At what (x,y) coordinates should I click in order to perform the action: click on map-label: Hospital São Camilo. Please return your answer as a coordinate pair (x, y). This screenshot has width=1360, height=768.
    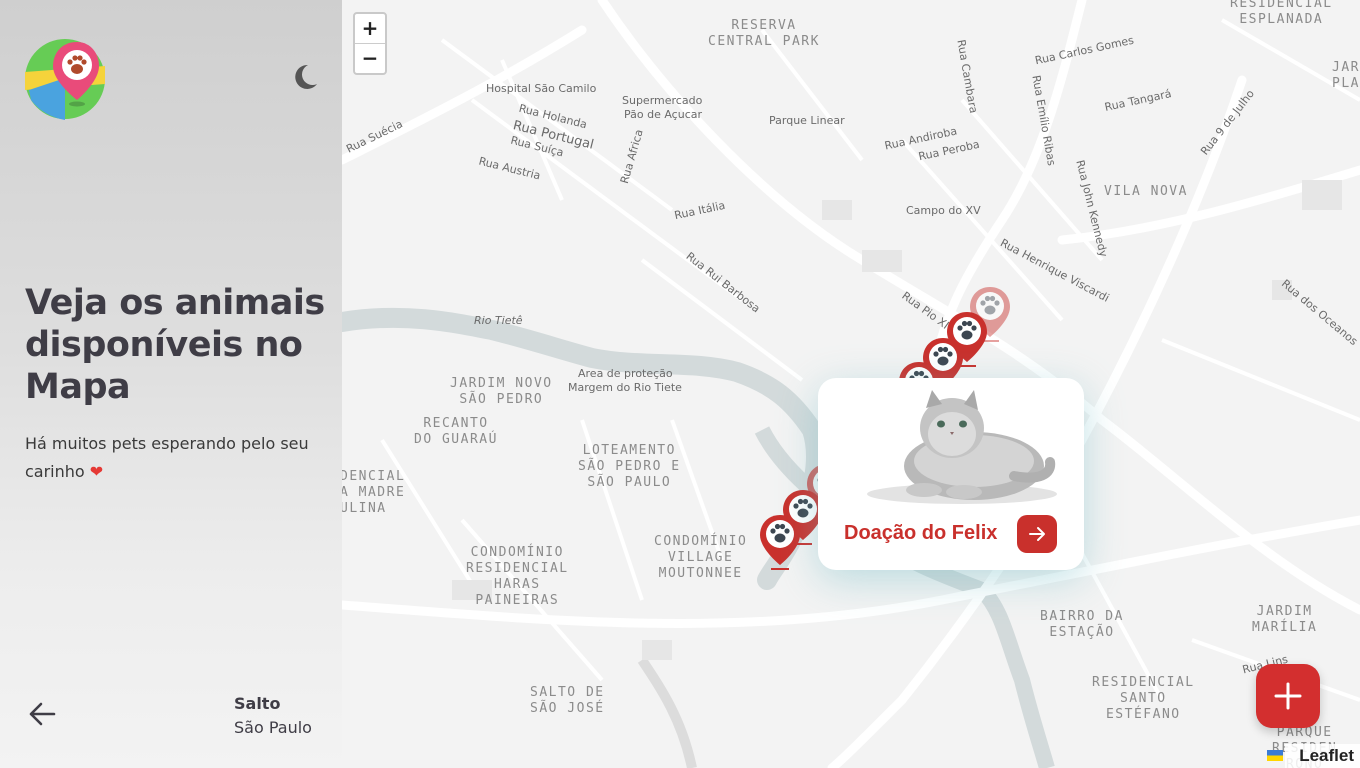
    Looking at the image, I should click on (541, 88).